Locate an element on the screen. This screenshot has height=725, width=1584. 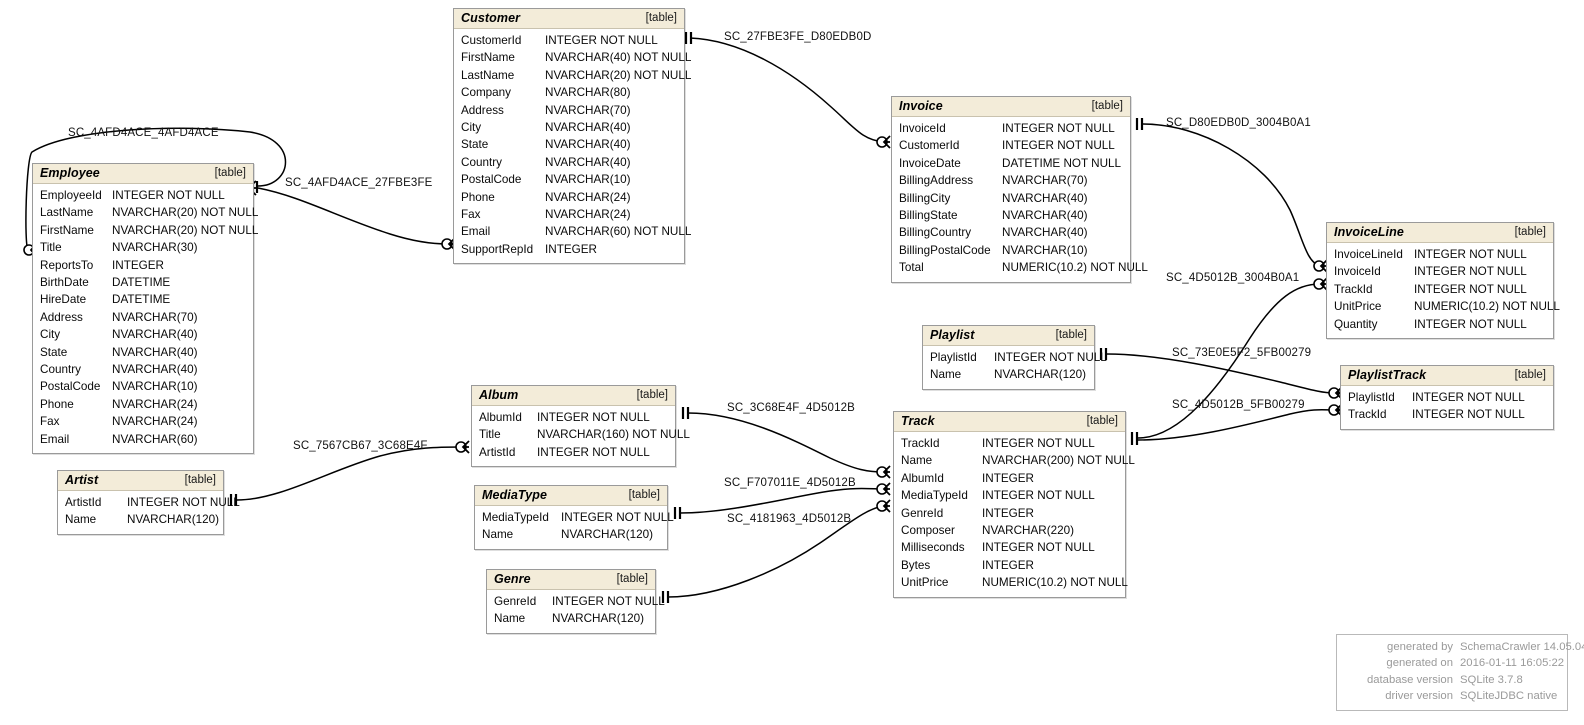
column-row: AlbumId INTEGER NOT NULL is located at coordinates (573, 417).